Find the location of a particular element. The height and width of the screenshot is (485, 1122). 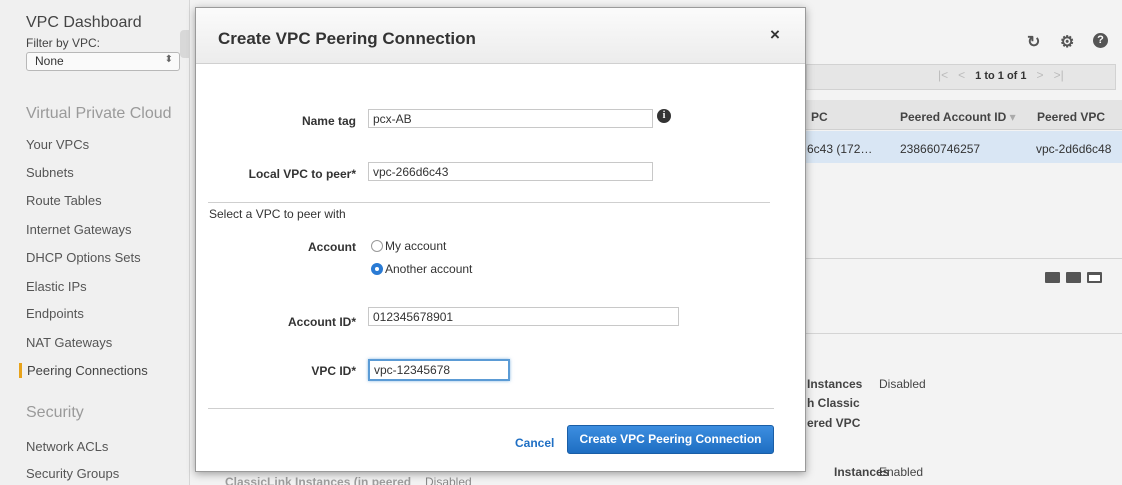

modal-header: Create VPC Peering Connection × is located at coordinates (500, 36).